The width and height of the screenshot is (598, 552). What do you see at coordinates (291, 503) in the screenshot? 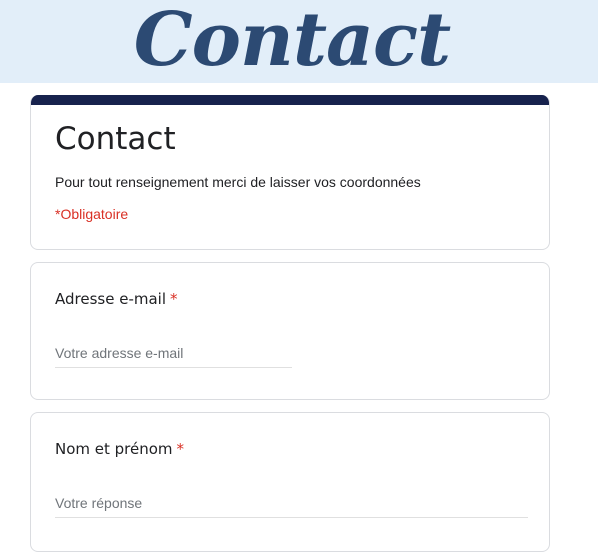
I see `name-input` at bounding box center [291, 503].